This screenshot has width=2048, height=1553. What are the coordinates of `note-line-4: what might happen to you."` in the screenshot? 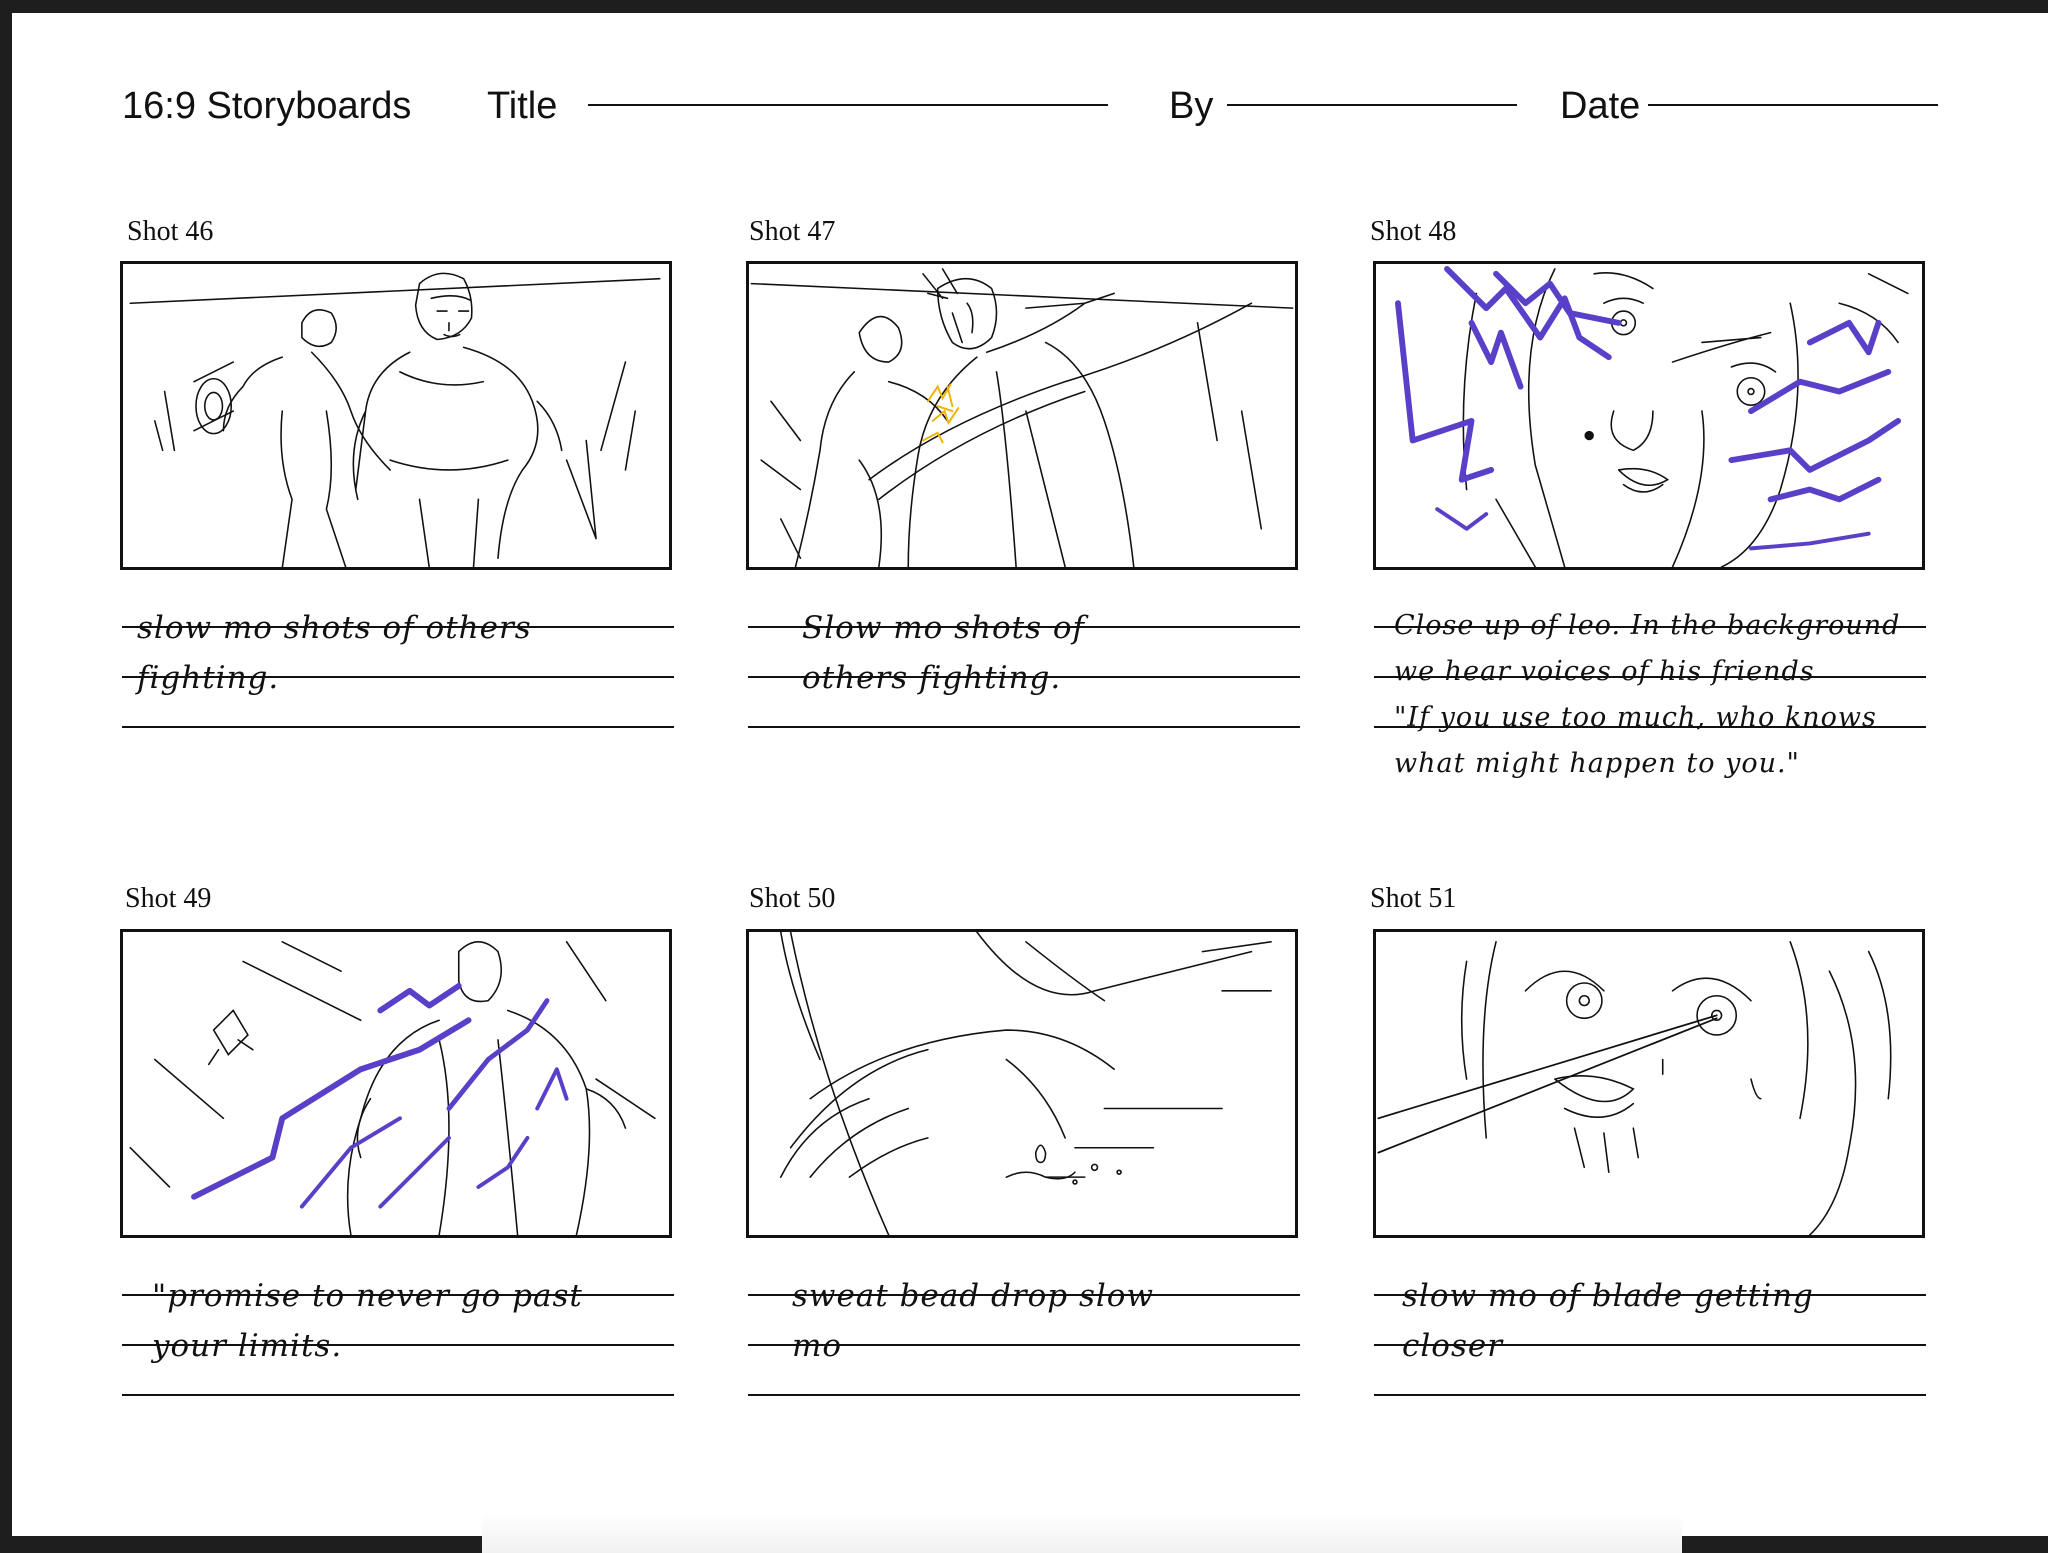 It's located at (1597, 763).